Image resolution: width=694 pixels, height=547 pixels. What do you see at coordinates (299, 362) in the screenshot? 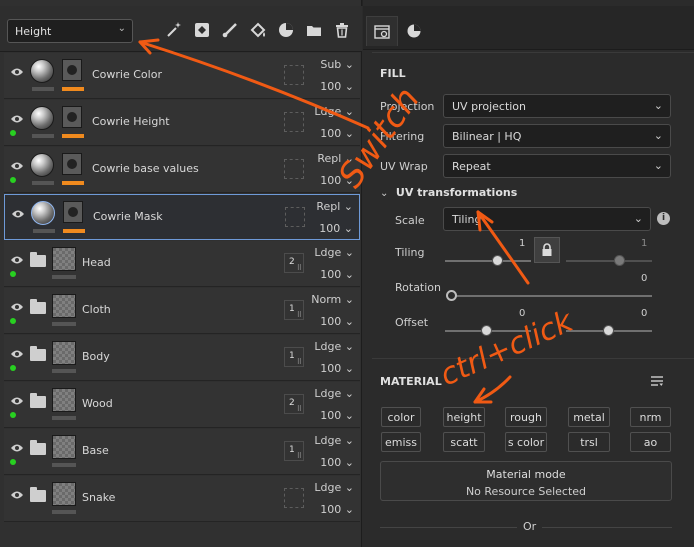
I see `grid-icon: ⠿` at bounding box center [299, 362].